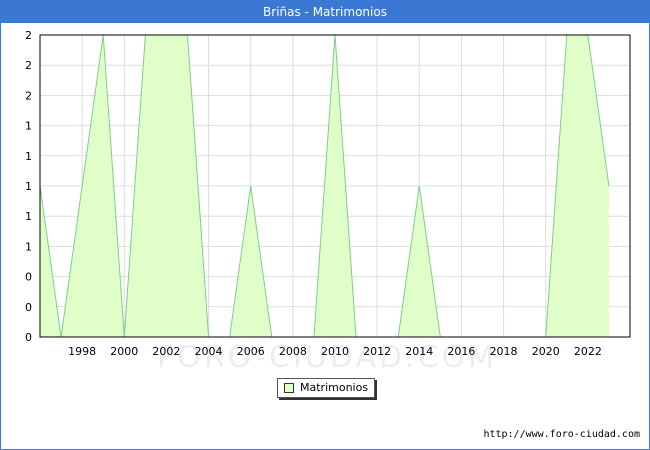 This screenshot has height=450, width=650. I want to click on x-tick-label: 2020, so click(546, 351).